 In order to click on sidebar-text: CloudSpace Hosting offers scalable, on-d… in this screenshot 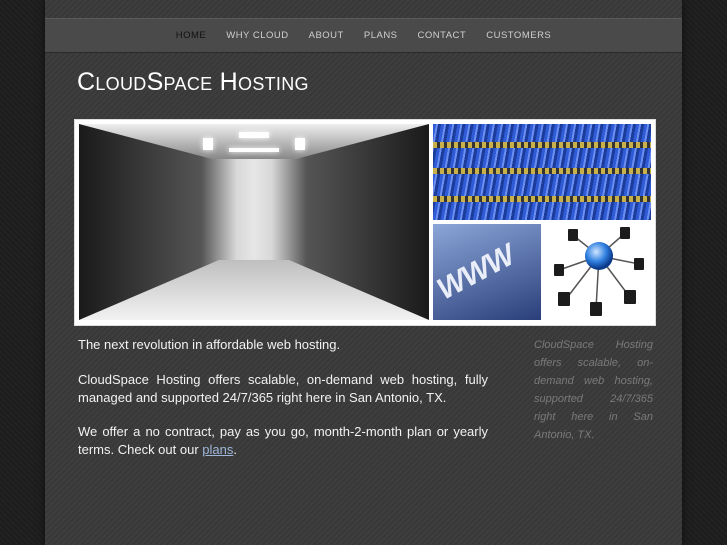, I will do `click(593, 390)`.